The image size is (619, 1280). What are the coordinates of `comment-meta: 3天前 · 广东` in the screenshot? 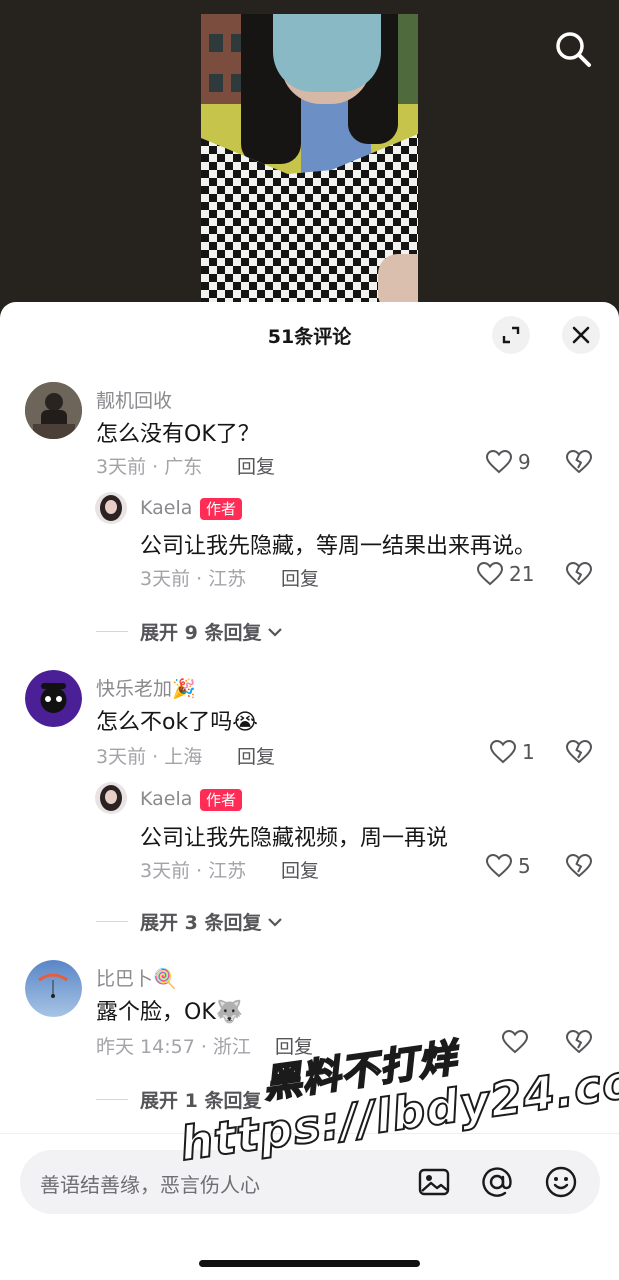 It's located at (149, 467).